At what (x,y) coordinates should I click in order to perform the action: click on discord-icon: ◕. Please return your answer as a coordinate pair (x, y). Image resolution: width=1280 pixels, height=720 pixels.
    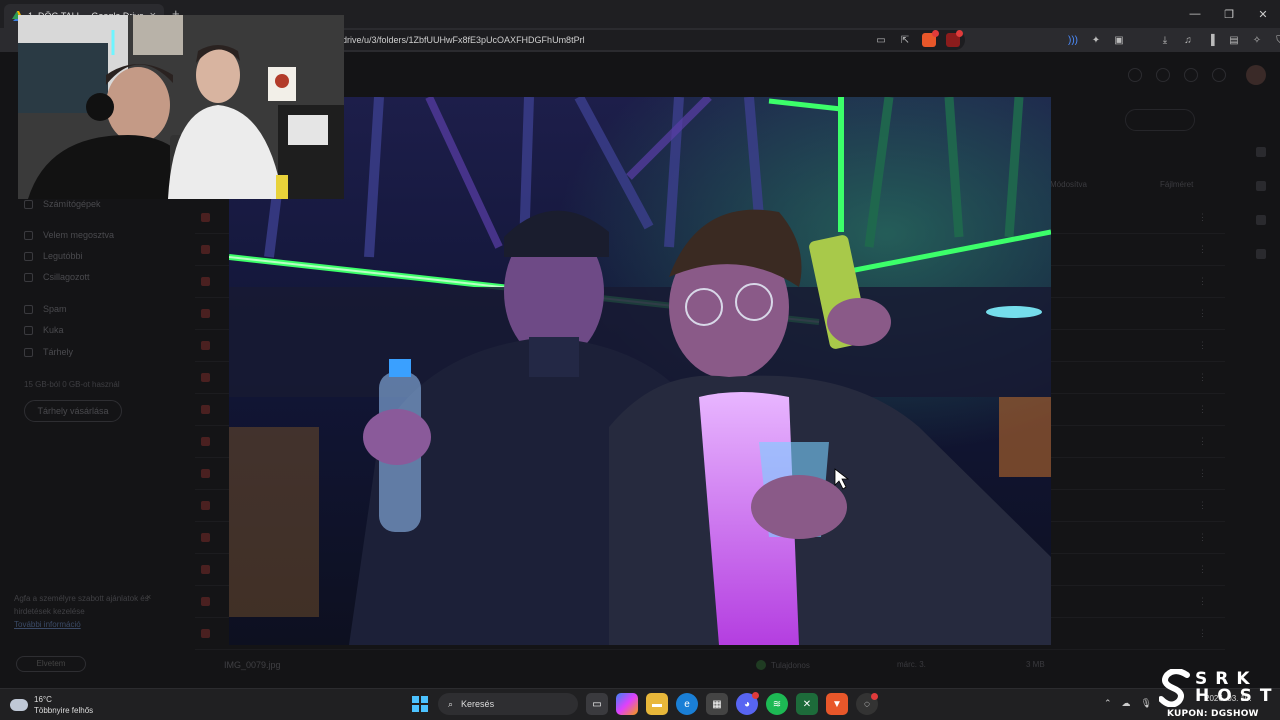
    Looking at the image, I should click on (747, 703).